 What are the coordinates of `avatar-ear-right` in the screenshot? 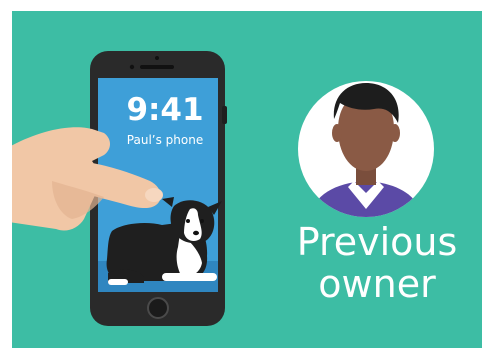 It's located at (395, 133).